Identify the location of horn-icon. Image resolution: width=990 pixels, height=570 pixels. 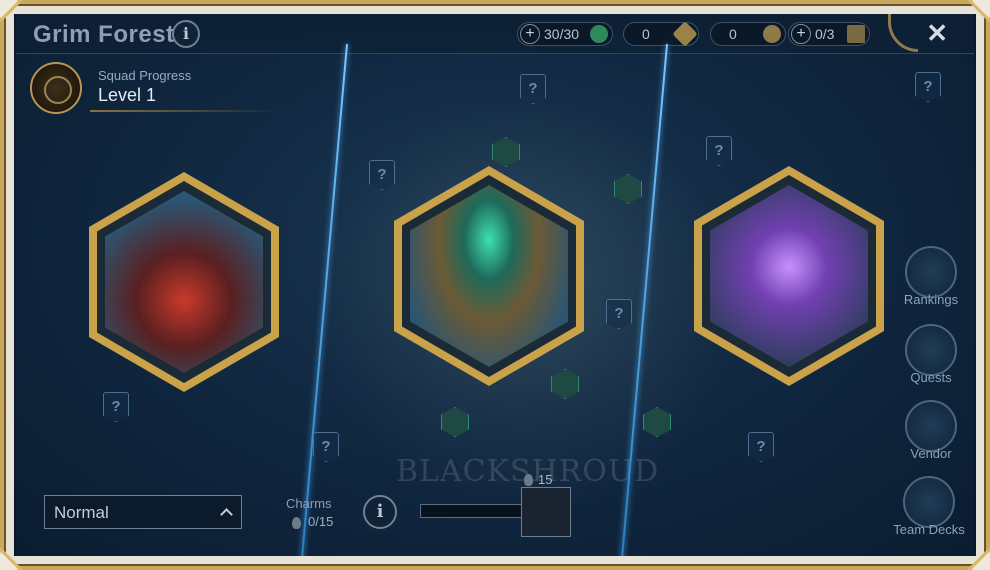
(903, 33).